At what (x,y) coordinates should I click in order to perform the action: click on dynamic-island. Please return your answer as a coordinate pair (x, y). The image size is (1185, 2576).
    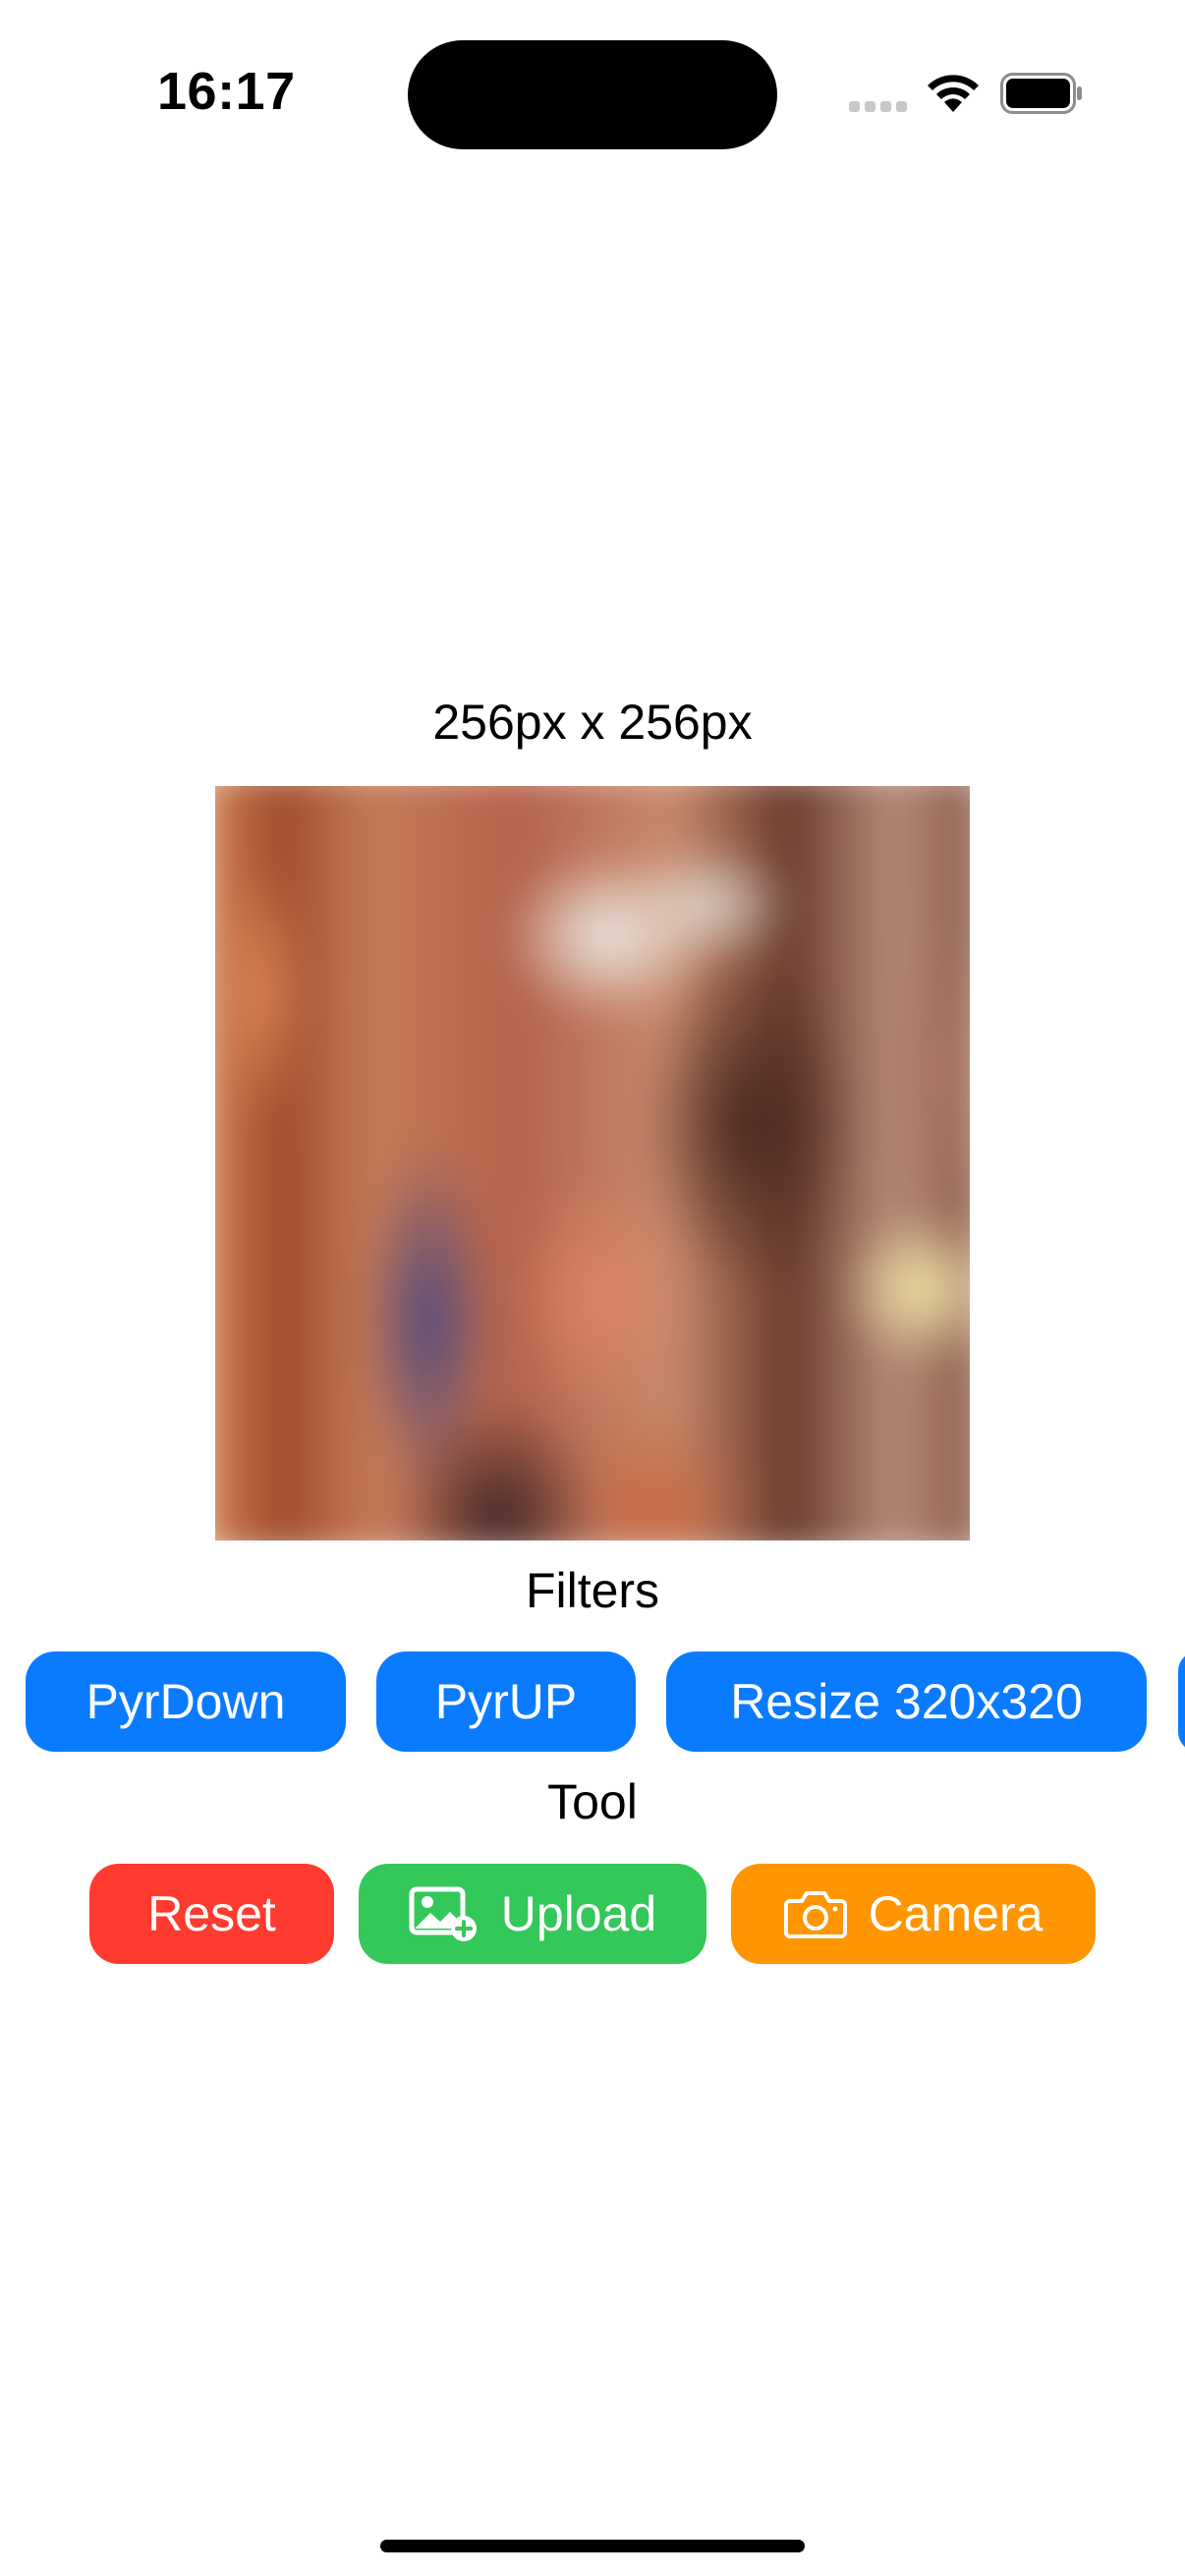
    Looking at the image, I should click on (592, 94).